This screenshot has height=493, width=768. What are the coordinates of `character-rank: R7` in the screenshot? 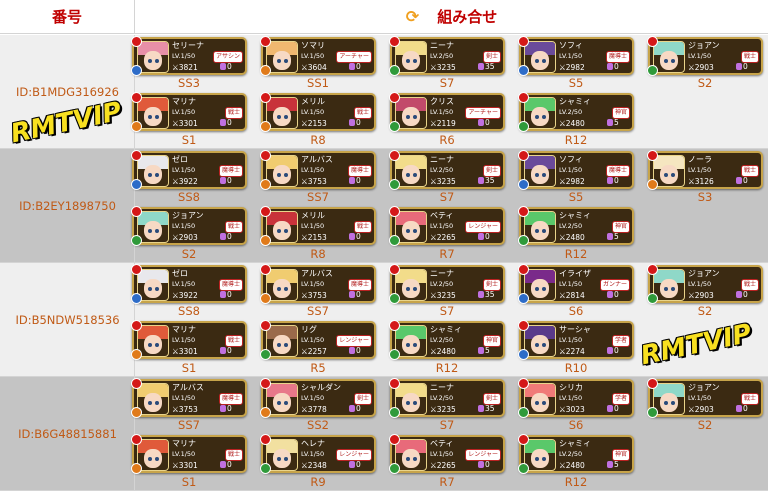 It's located at (447, 254).